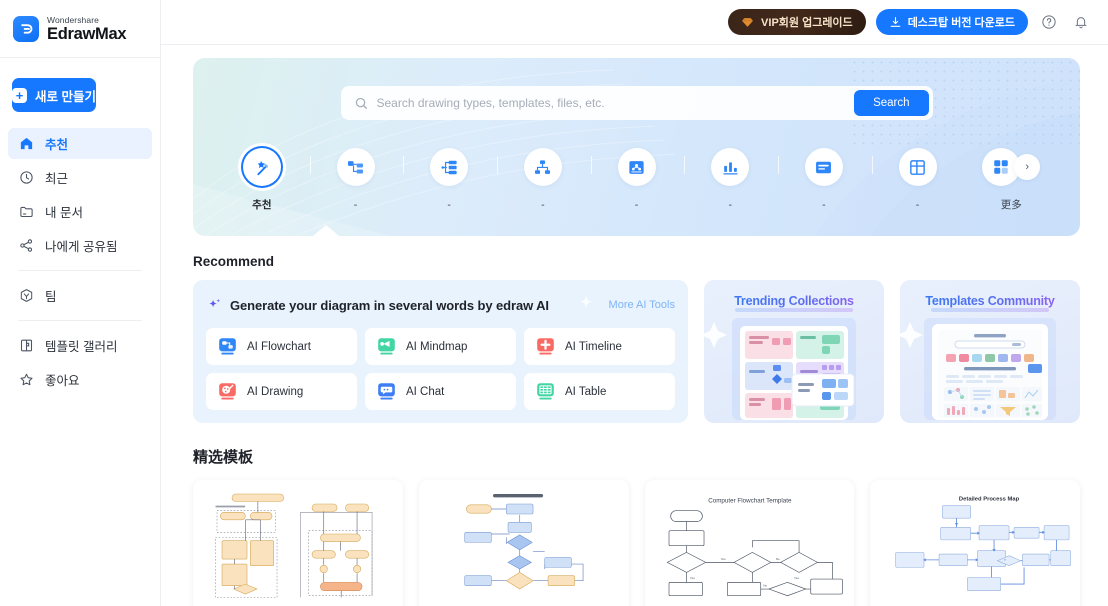 This screenshot has height=606, width=1108. I want to click on category-item-3: -, so click(450, 179).